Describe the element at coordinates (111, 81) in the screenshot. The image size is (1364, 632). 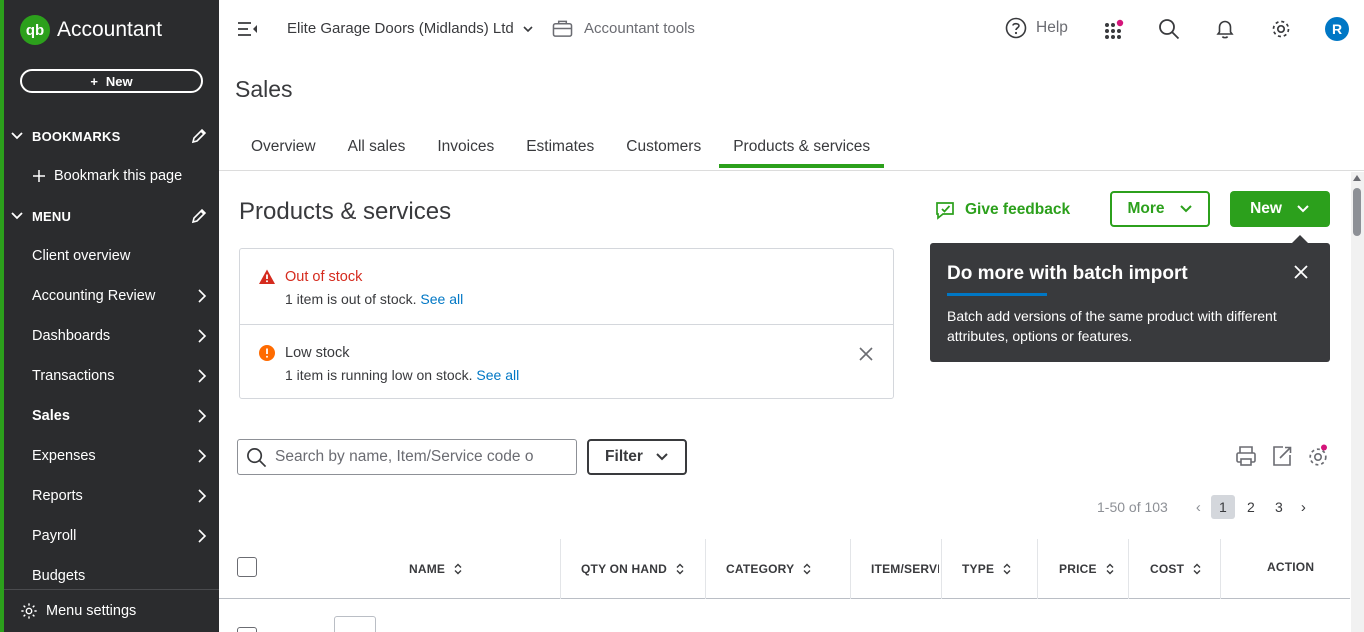
I see `sidebar-new-button: + New` at that location.